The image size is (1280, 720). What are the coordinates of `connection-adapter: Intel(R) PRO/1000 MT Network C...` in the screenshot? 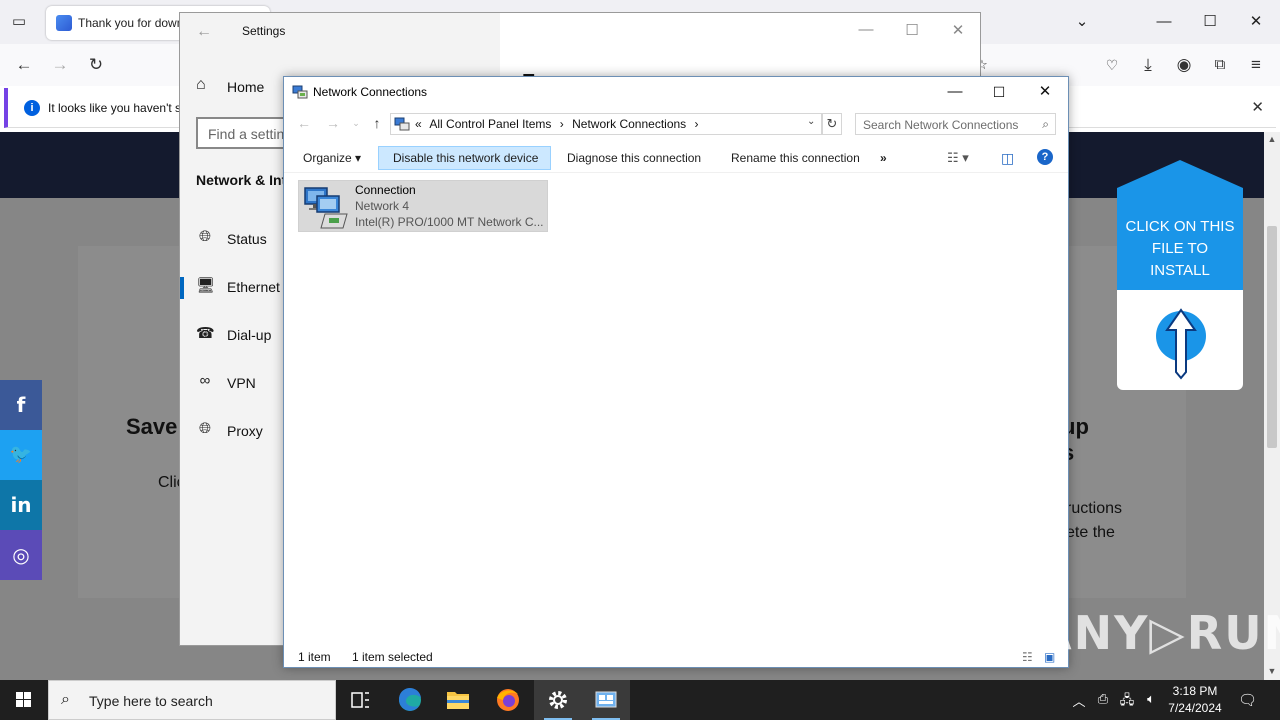 It's located at (449, 222).